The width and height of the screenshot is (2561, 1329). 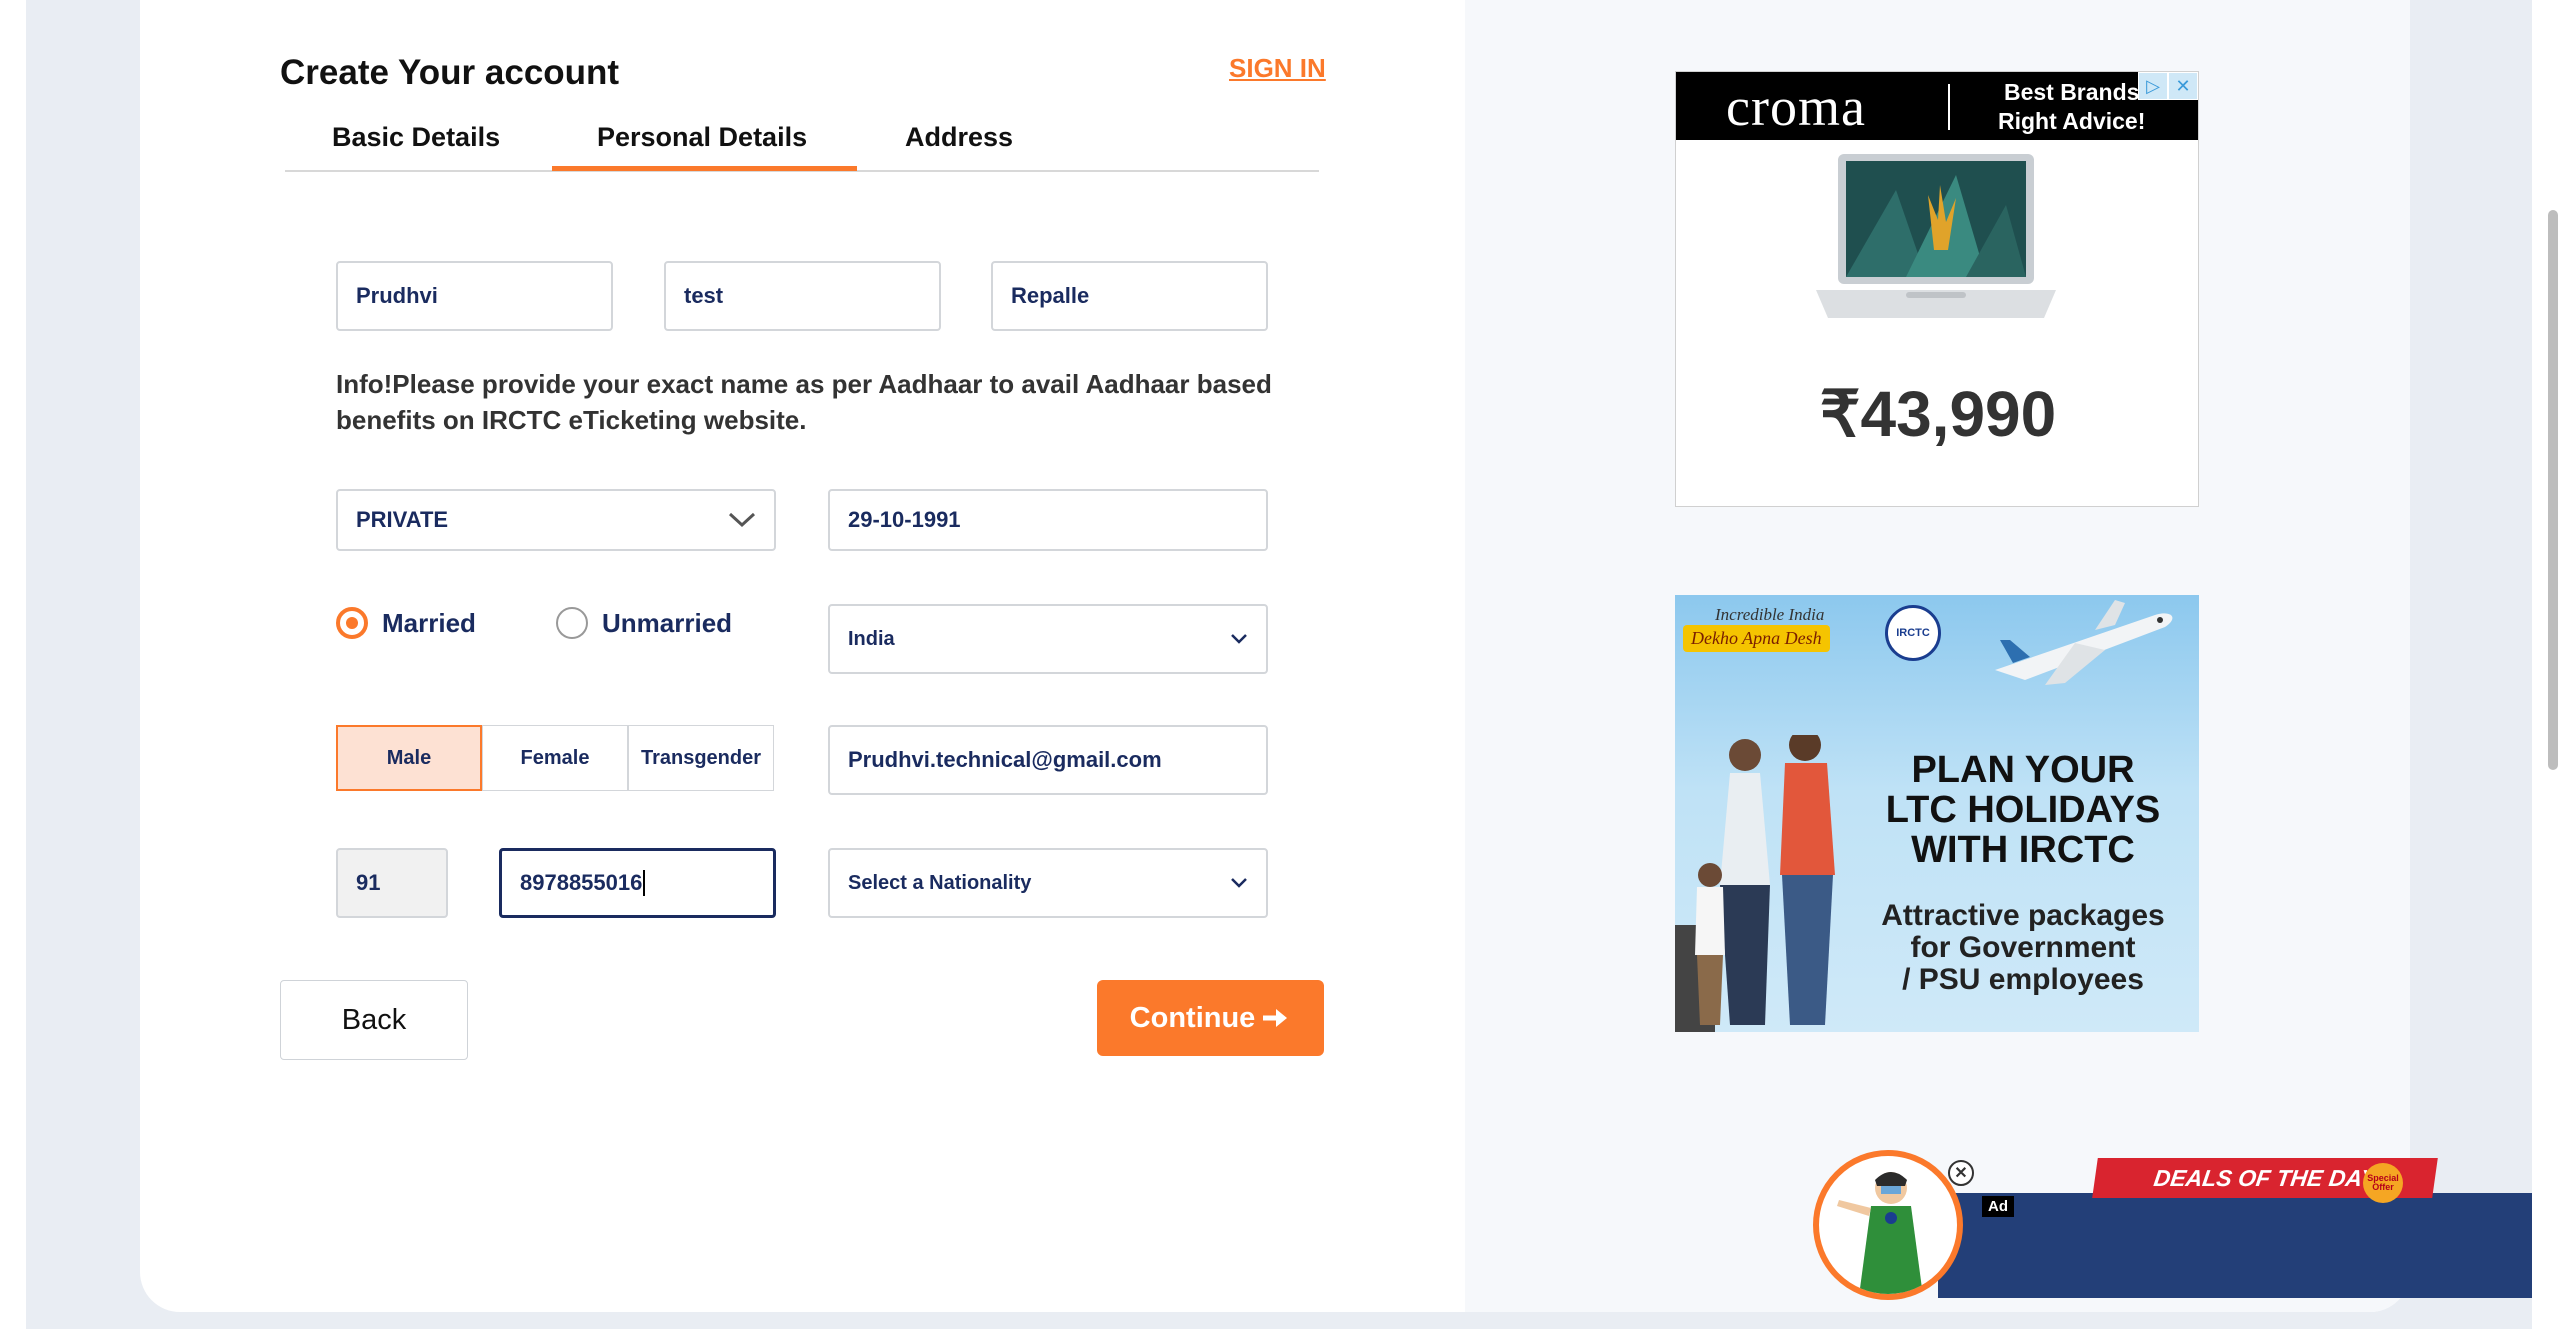 I want to click on radio-married-label: Married, so click(x=429, y=622).